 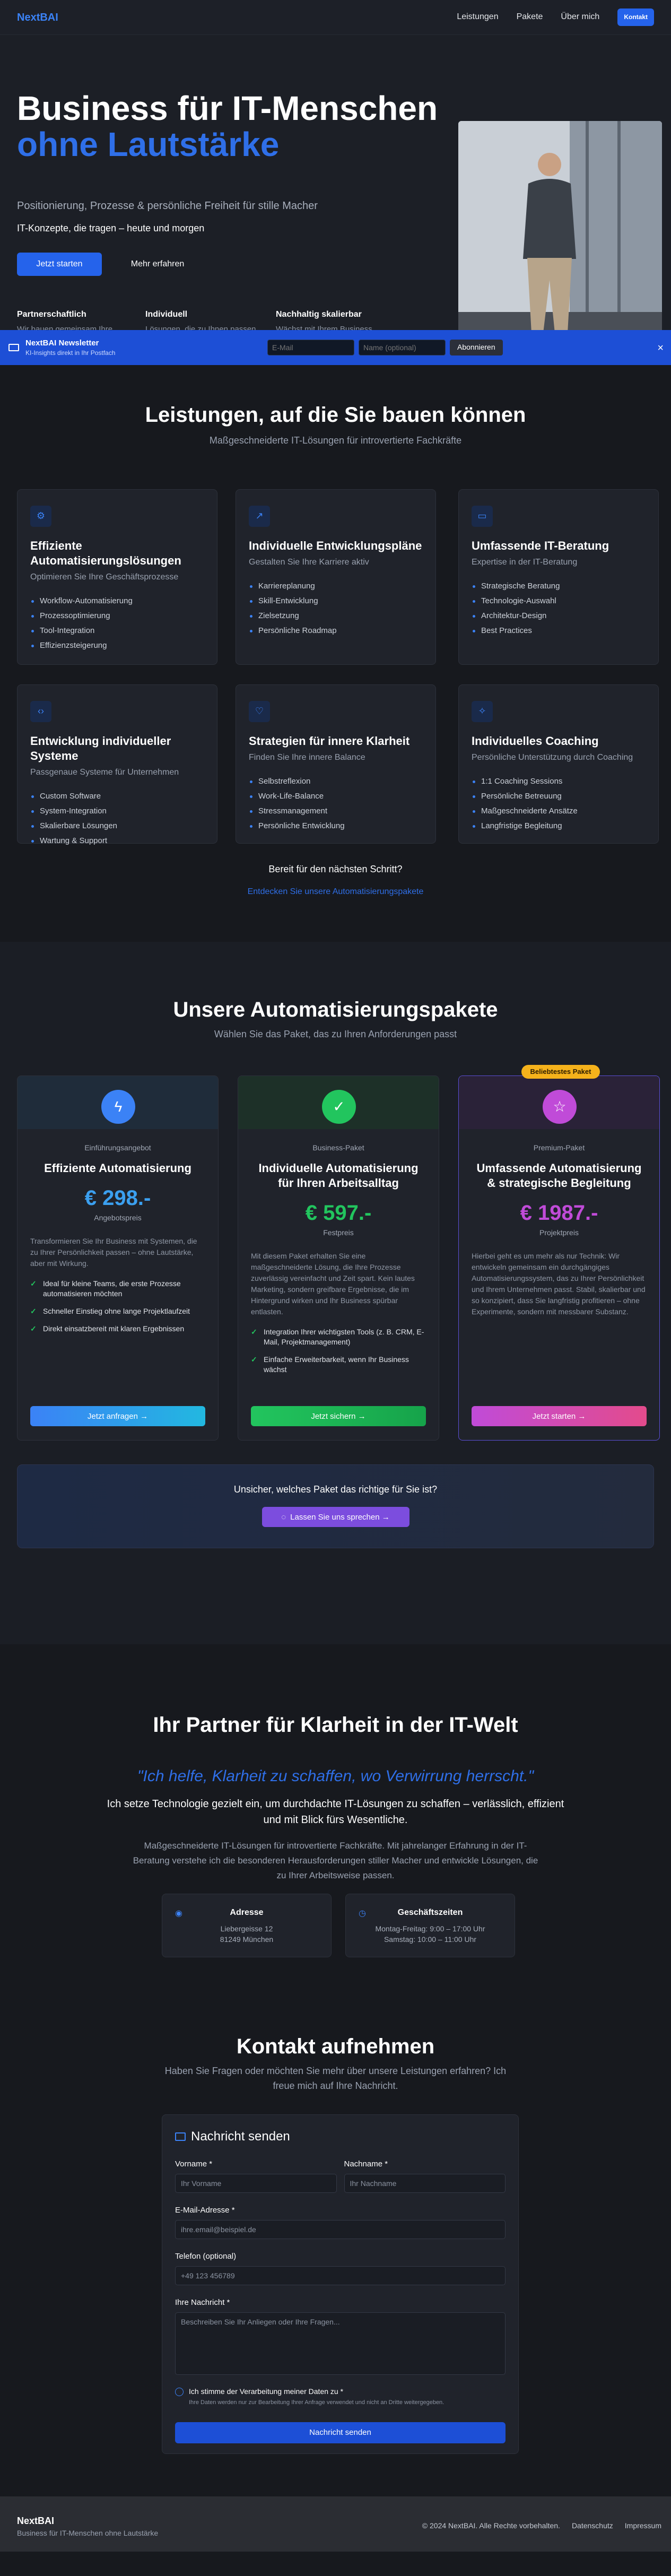 What do you see at coordinates (118, 1416) in the screenshot?
I see `package-button: Jetzt anfragen →` at bounding box center [118, 1416].